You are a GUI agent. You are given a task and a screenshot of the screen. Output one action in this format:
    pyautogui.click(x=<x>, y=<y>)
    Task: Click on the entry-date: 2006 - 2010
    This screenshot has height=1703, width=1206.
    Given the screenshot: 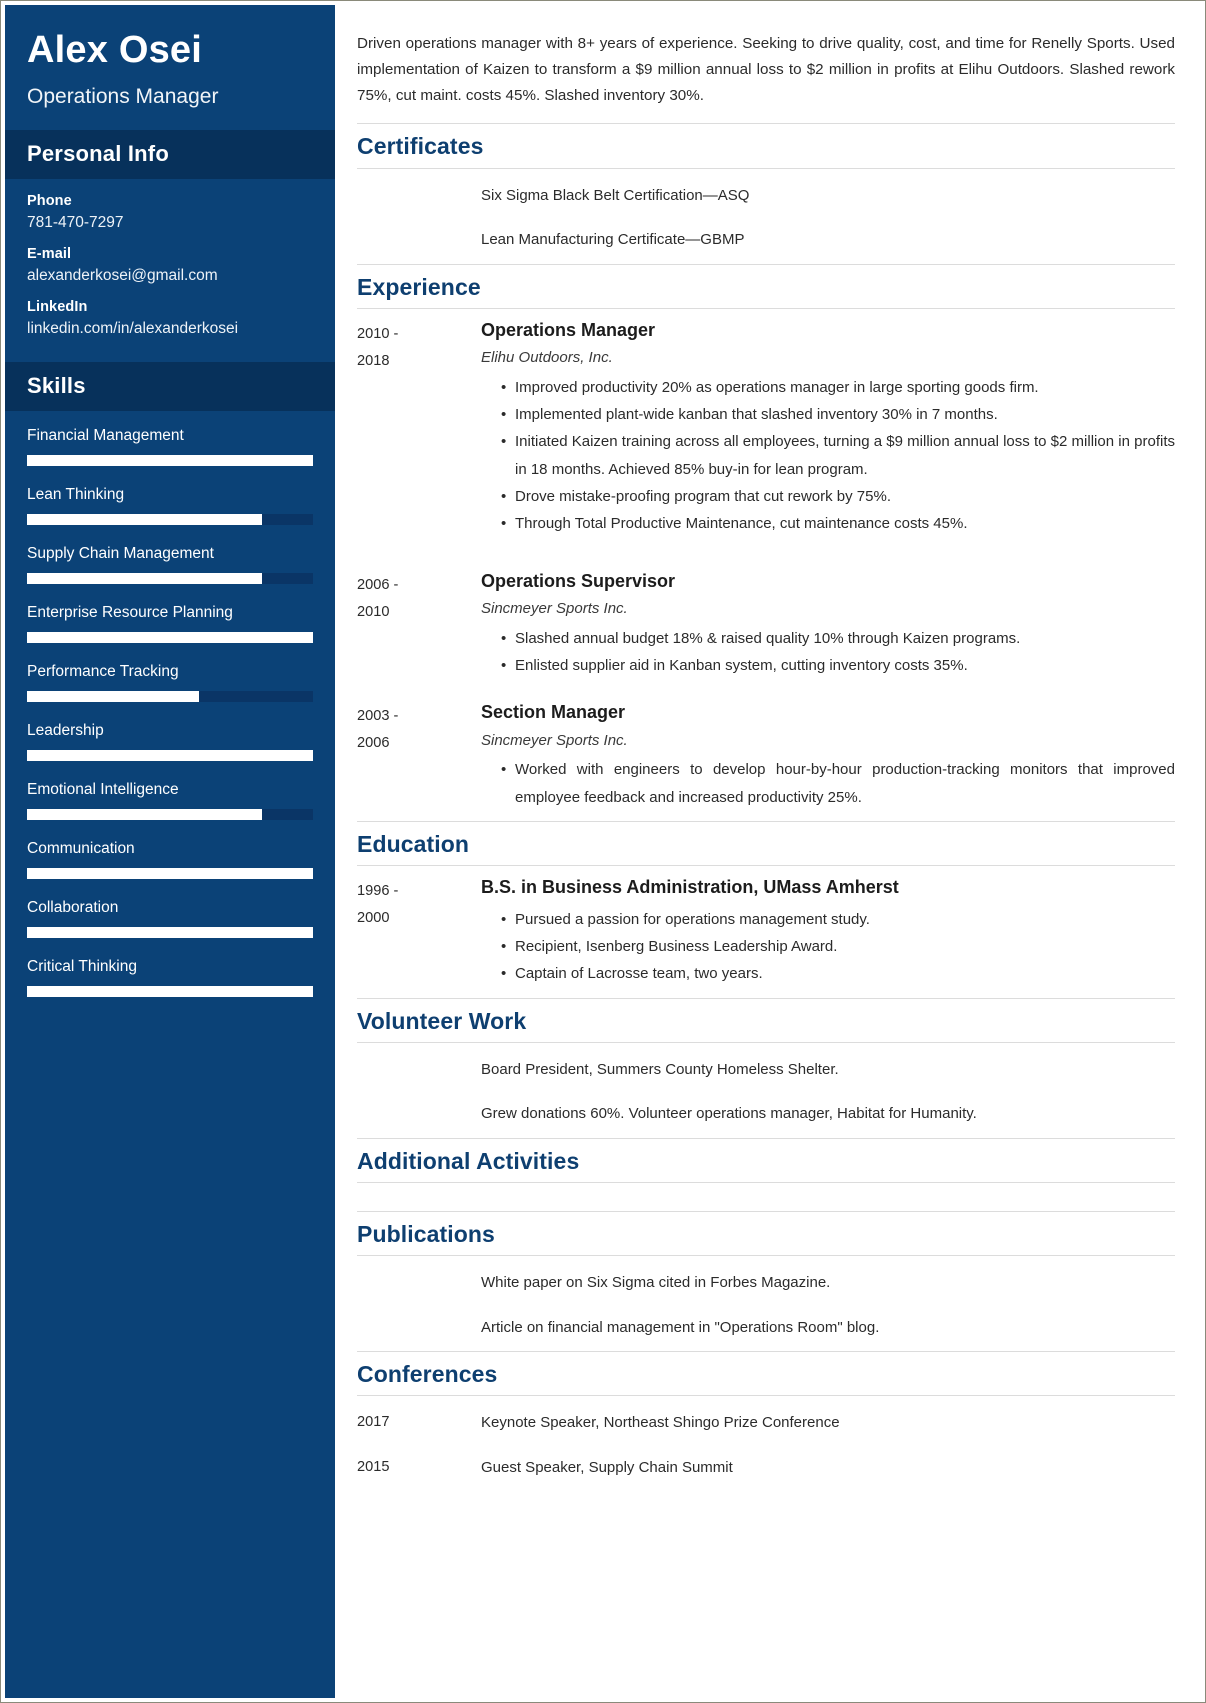 What is the action you would take?
    pyautogui.click(x=419, y=596)
    